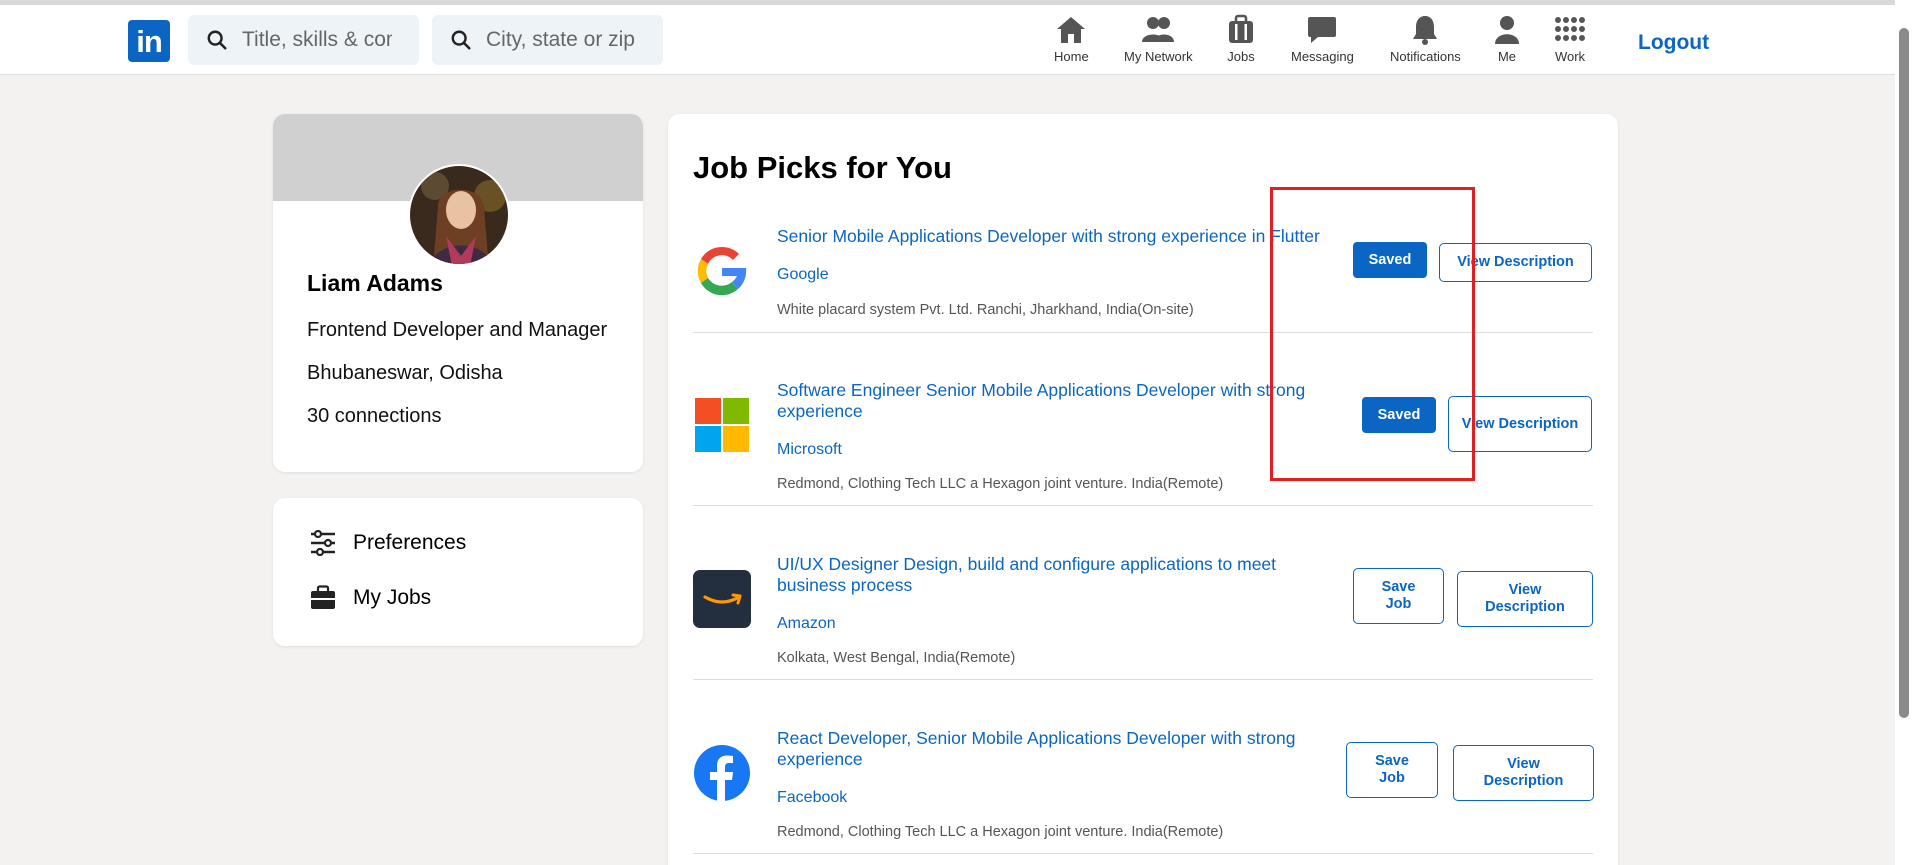 The image size is (1912, 865). I want to click on nav-notifications: Notifications, so click(1425, 39).